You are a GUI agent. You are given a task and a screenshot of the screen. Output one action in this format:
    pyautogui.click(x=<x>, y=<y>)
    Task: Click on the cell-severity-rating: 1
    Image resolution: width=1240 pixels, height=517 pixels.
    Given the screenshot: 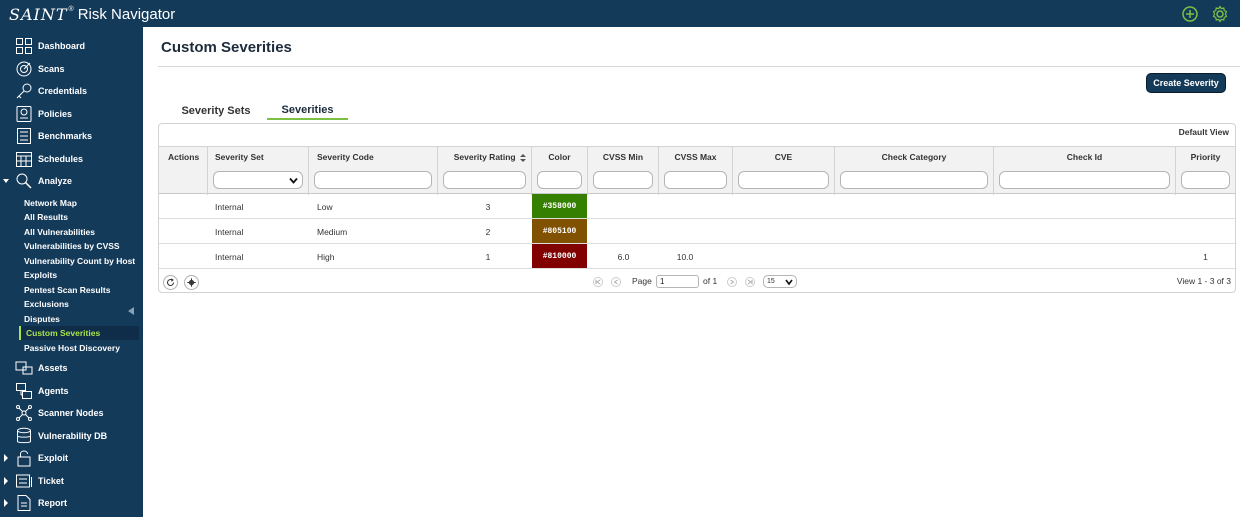 What is the action you would take?
    pyautogui.click(x=488, y=256)
    